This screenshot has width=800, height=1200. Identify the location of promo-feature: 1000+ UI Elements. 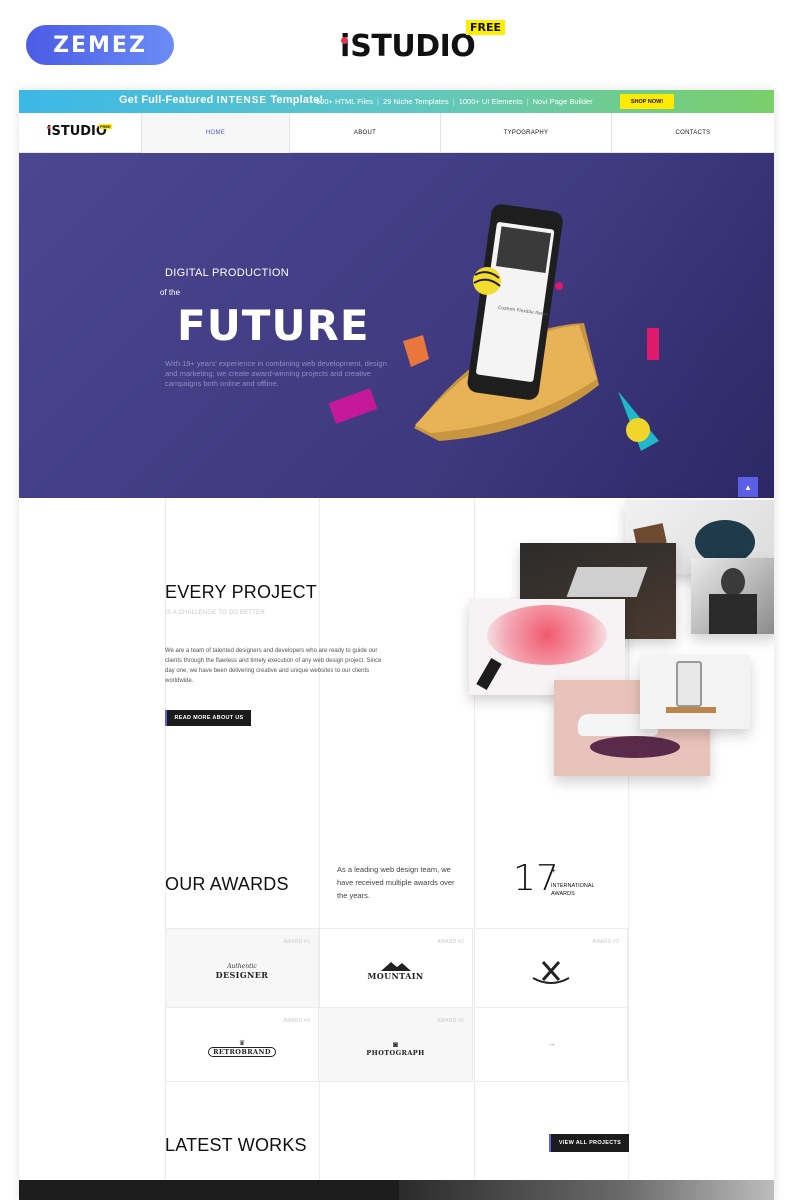
(490, 101).